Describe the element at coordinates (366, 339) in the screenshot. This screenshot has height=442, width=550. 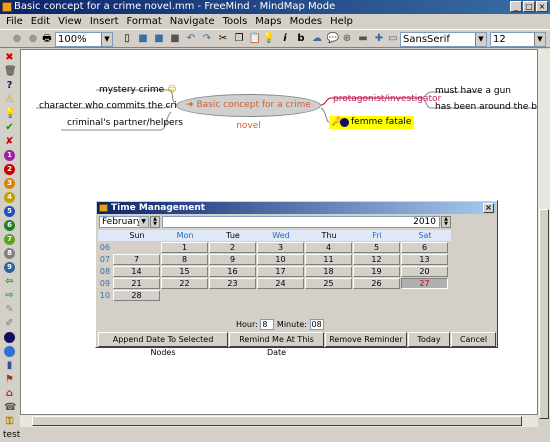
I see `remove-reminder-button: Remove Reminder` at that location.